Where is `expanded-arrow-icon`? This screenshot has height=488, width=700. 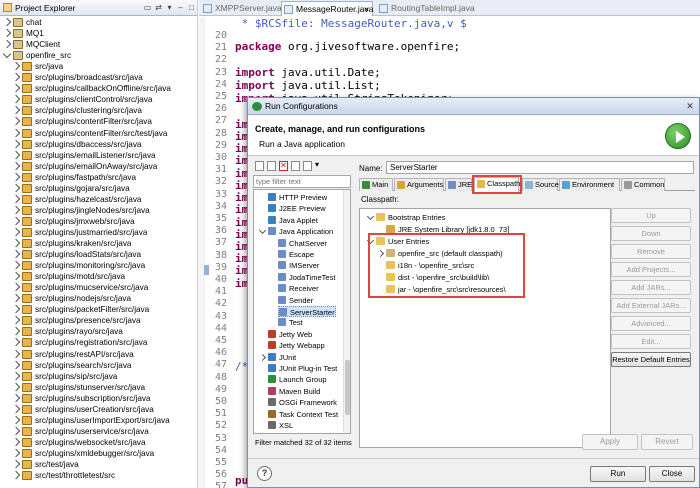 expanded-arrow-icon is located at coordinates (7, 54).